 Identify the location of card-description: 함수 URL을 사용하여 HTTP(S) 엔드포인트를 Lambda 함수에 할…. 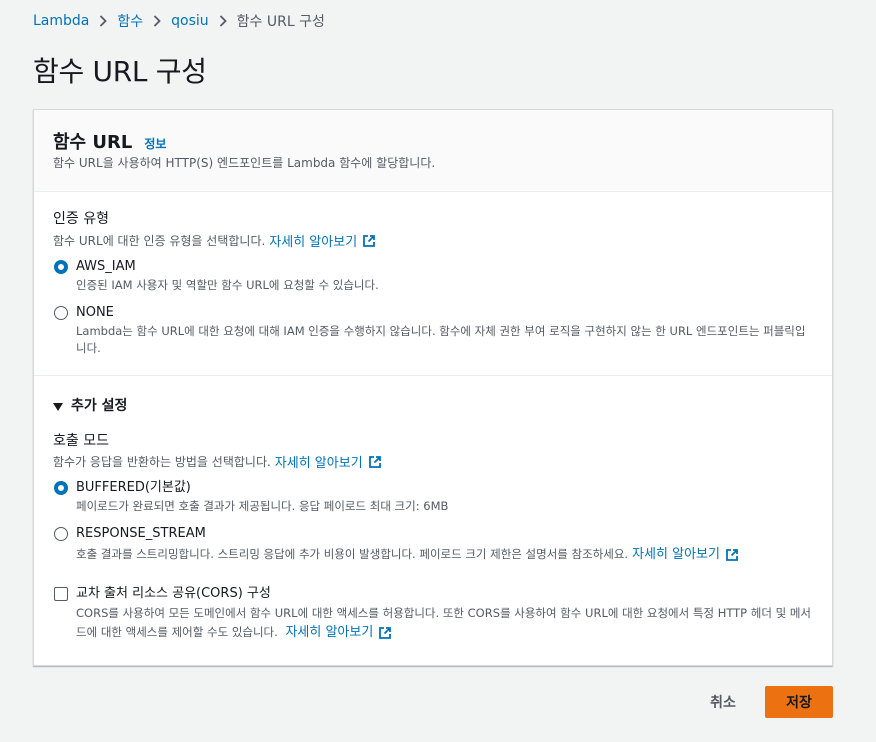
(244, 163).